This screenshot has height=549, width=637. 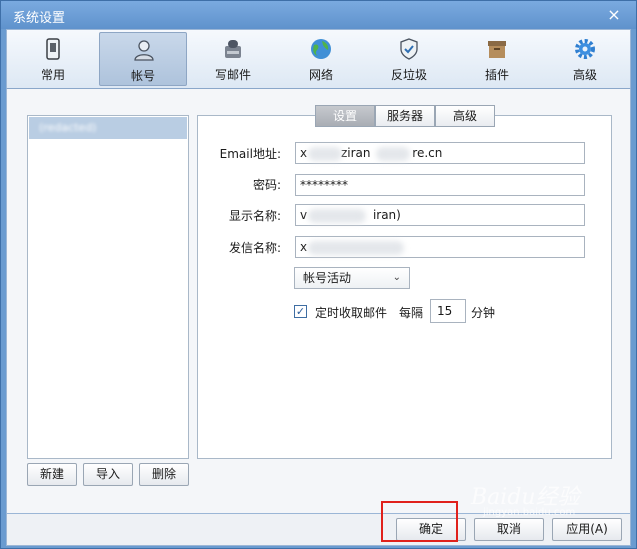 What do you see at coordinates (440, 247) in the screenshot?
I see `sender-name-field: x` at bounding box center [440, 247].